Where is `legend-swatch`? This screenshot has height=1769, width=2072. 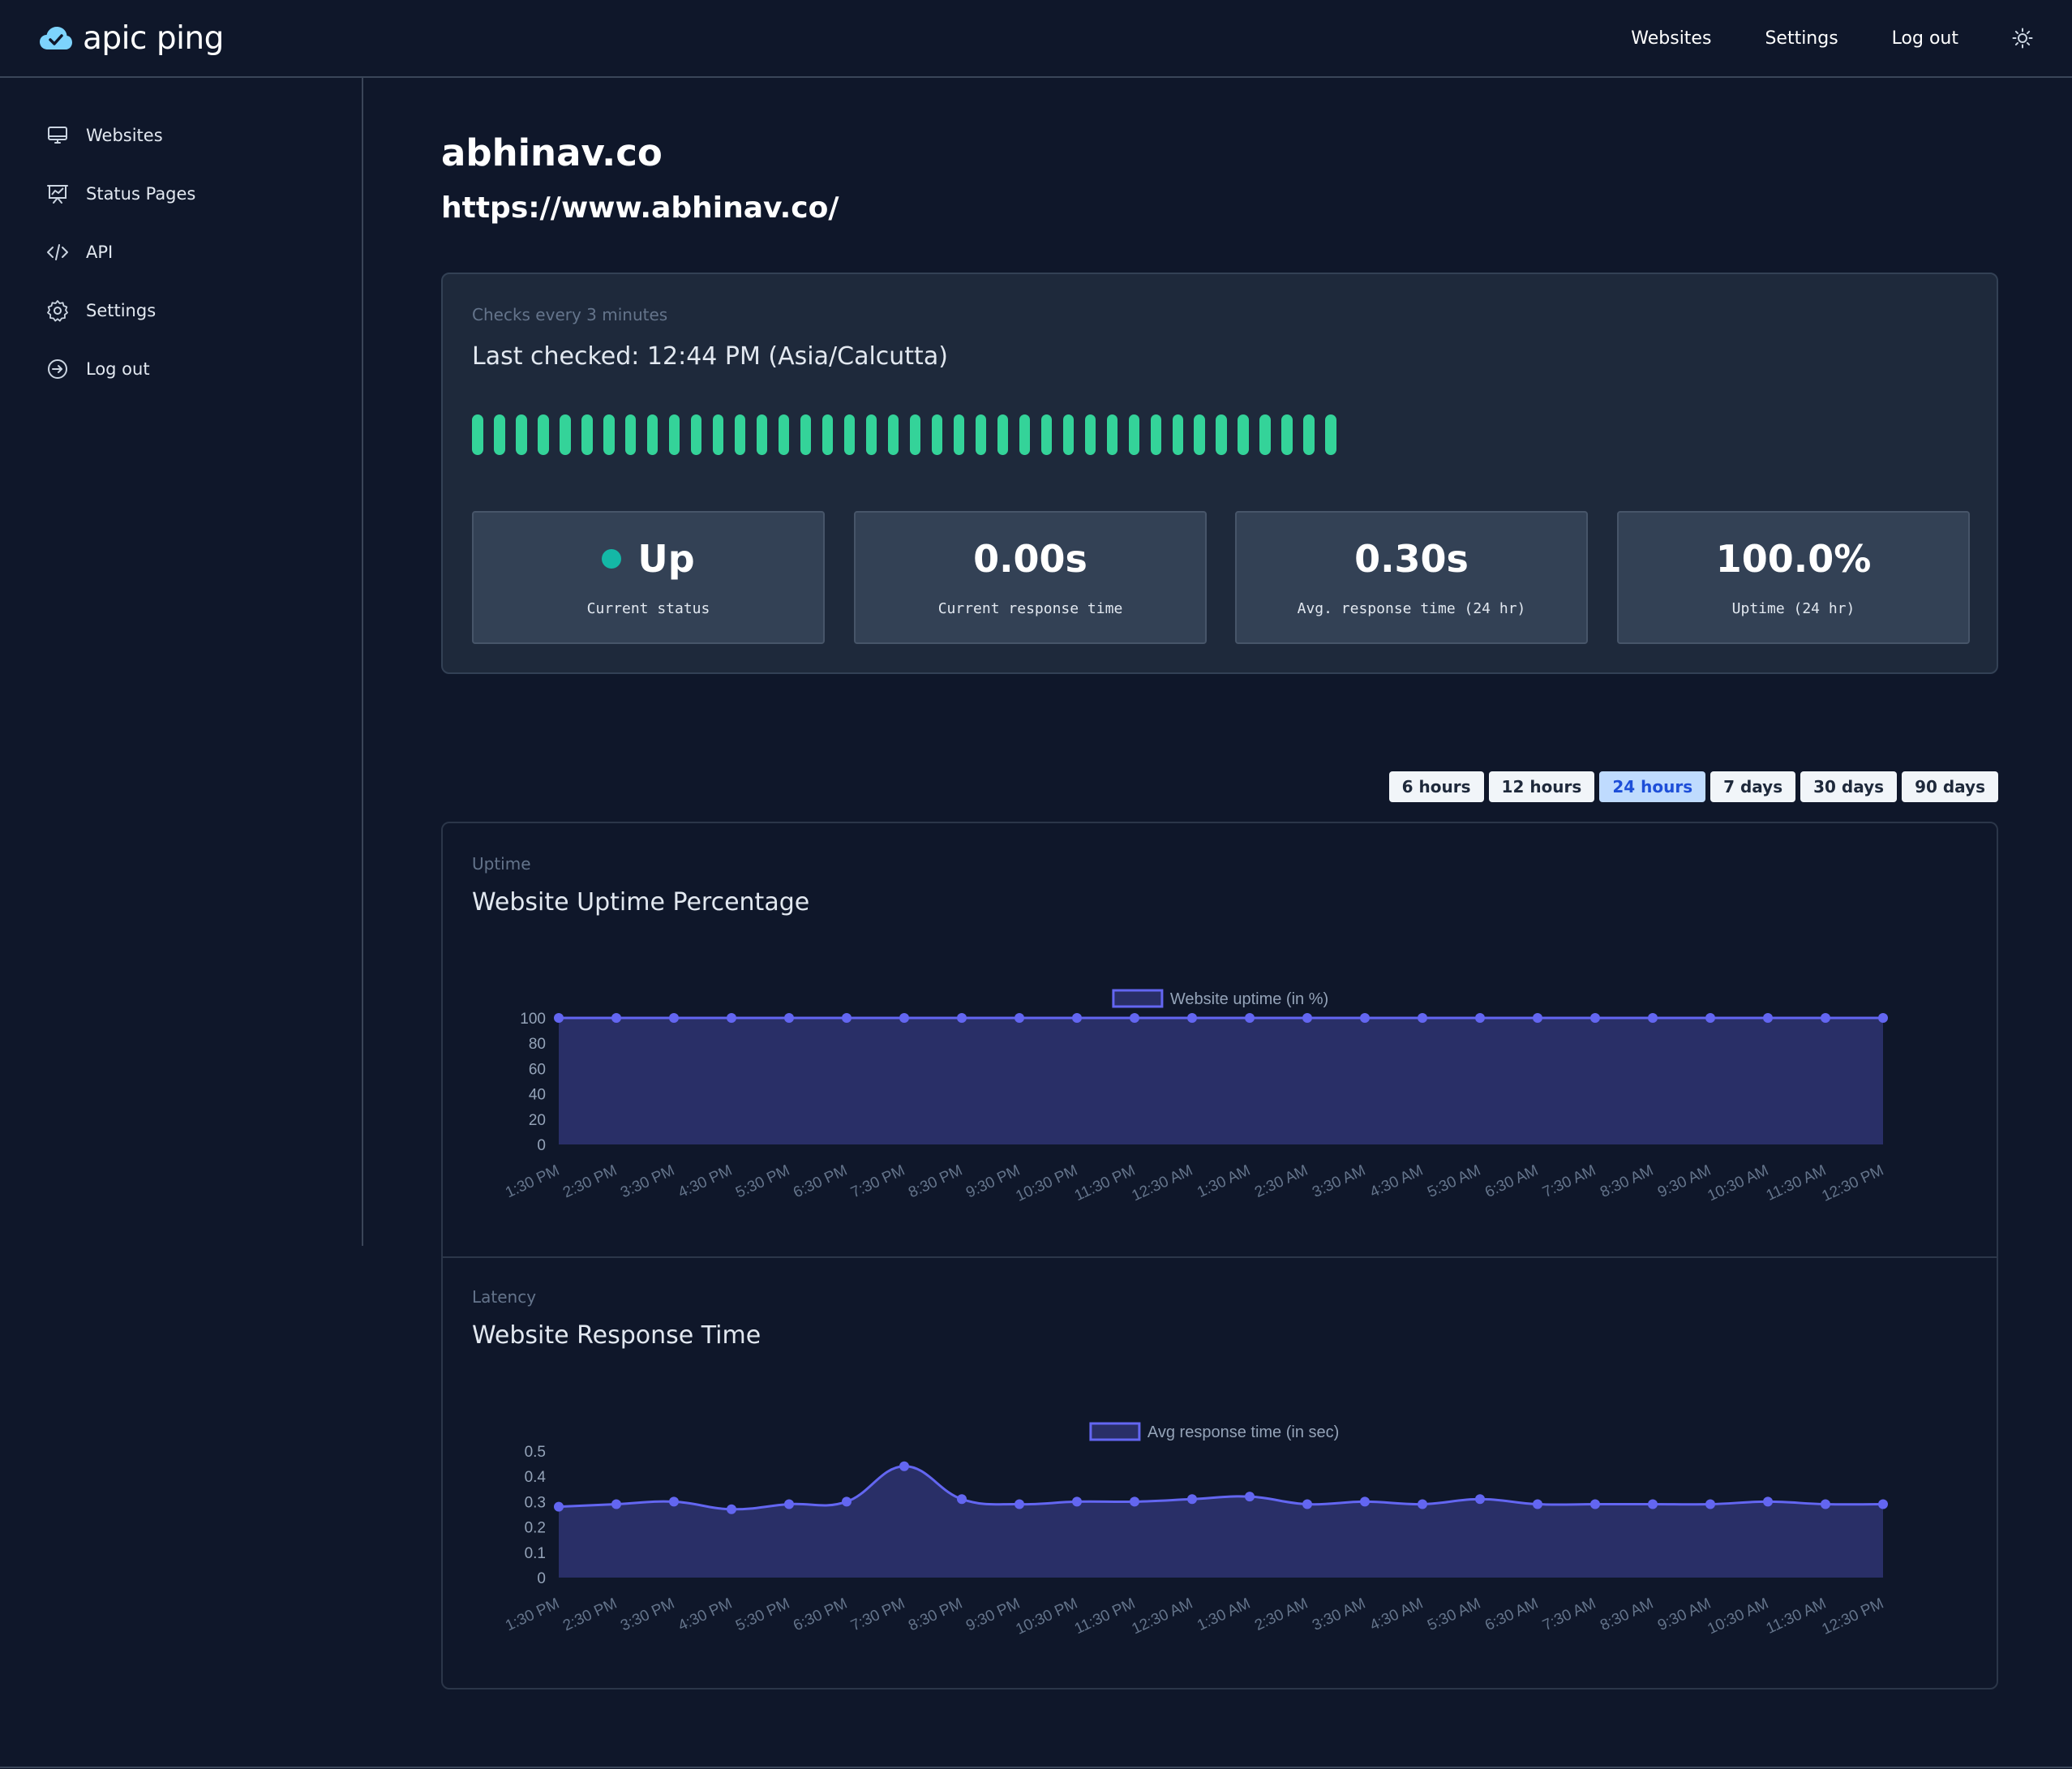
legend-swatch is located at coordinates (1138, 998).